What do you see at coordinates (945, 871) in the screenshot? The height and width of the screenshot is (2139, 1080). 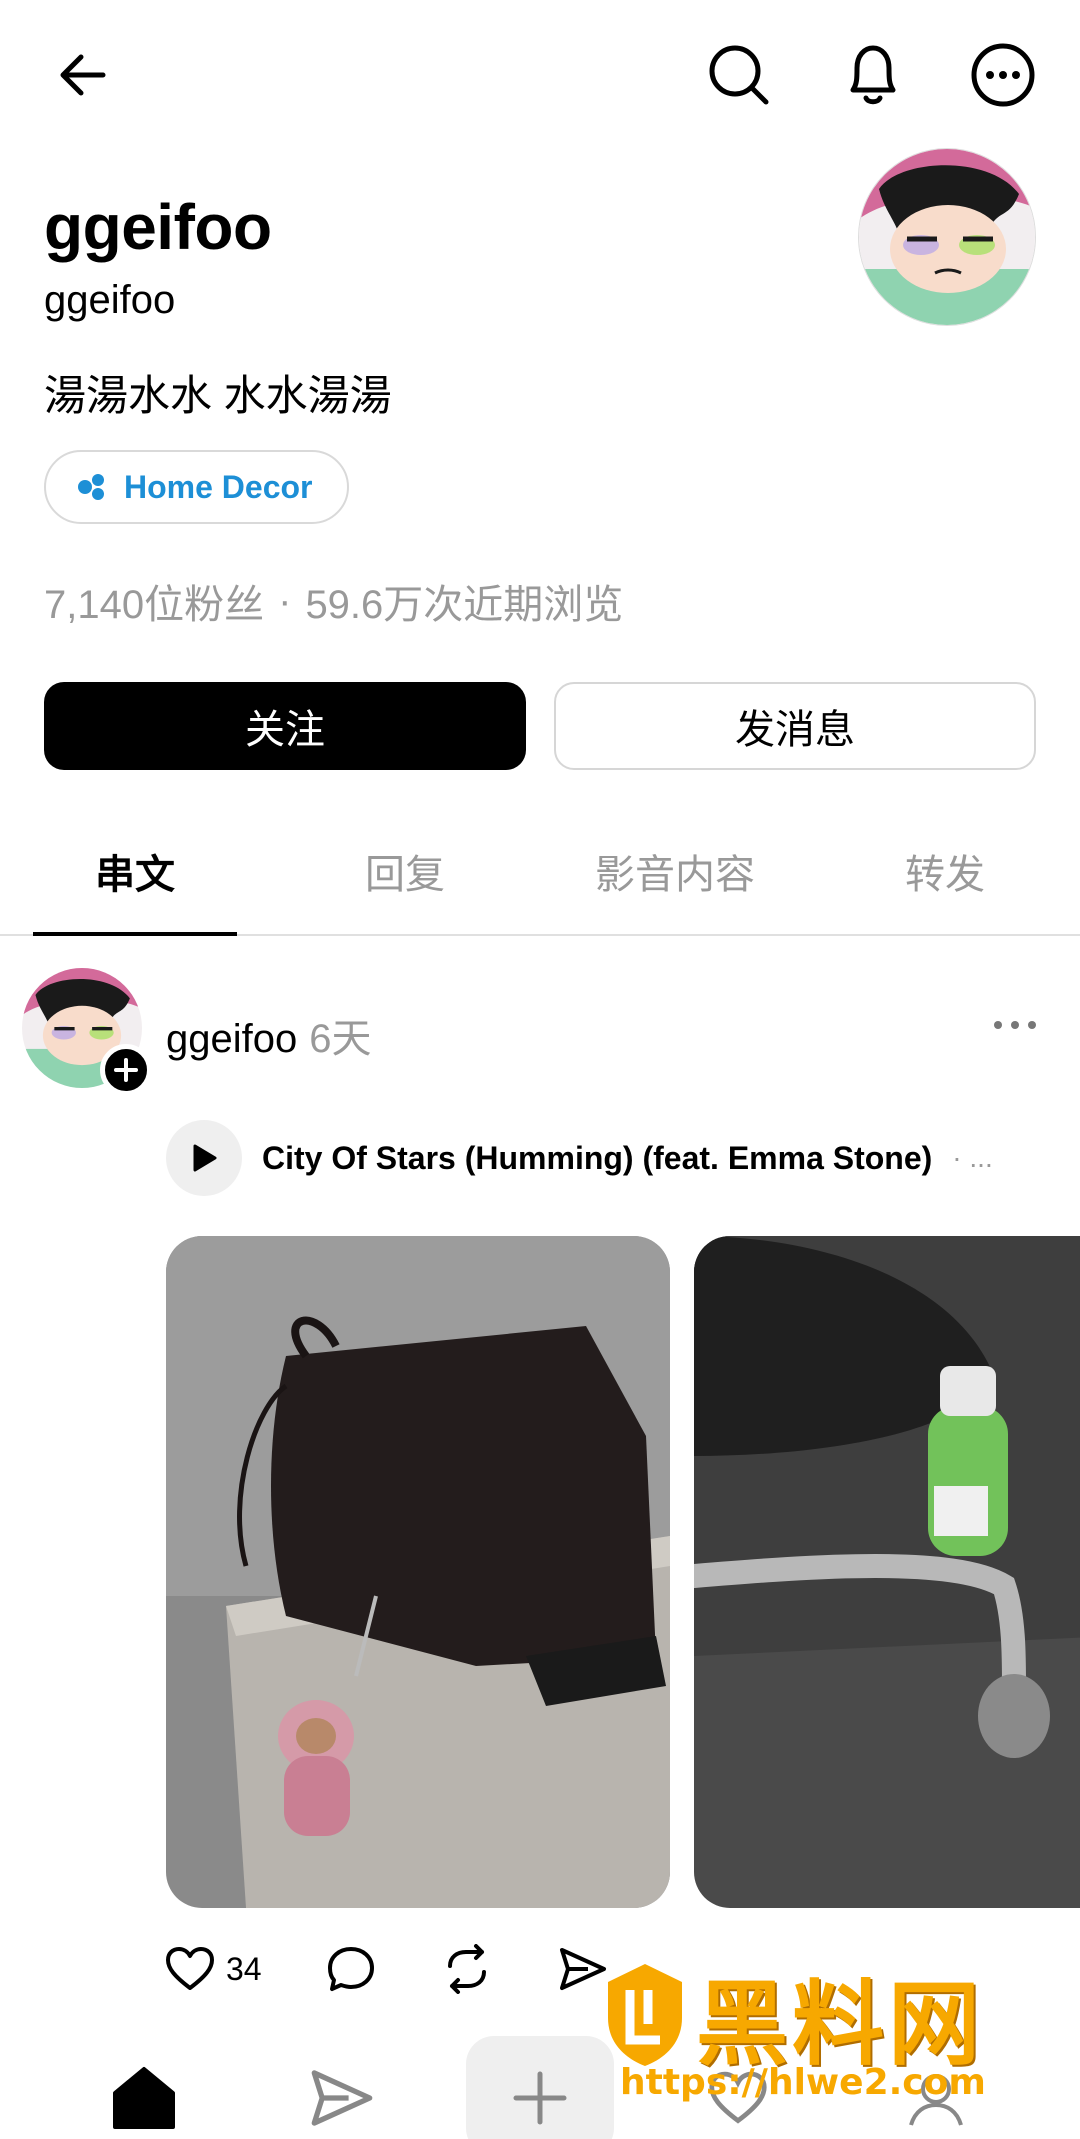 I see `tab-reposts: 转发` at bounding box center [945, 871].